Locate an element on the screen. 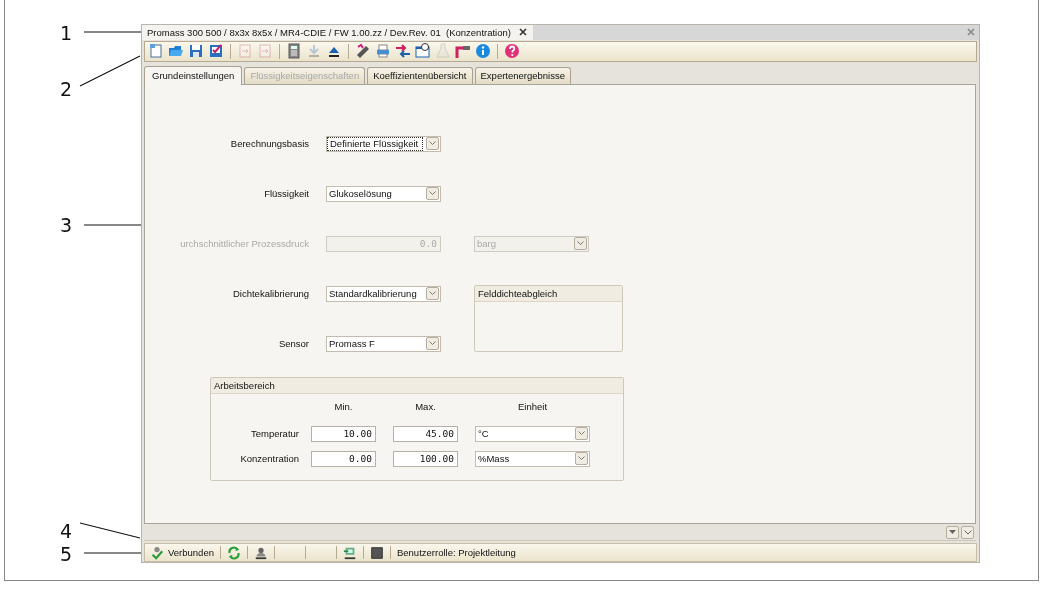  field-label: Dichtekalibrierung is located at coordinates (270, 294).